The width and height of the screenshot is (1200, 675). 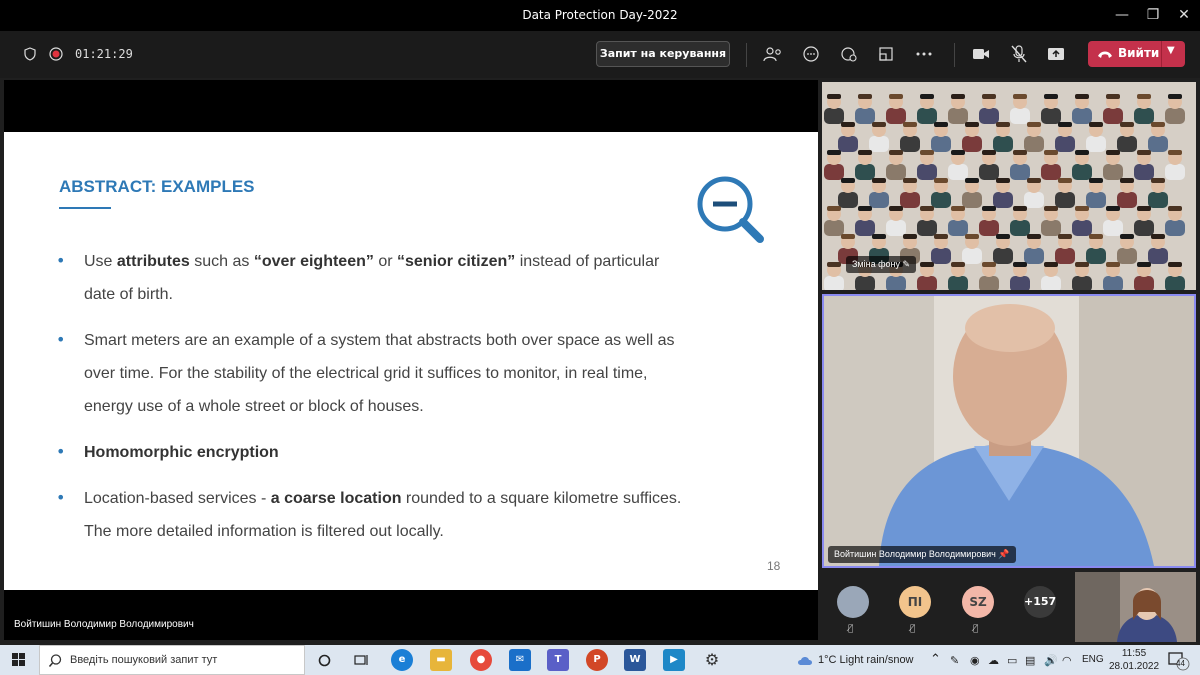 What do you see at coordinates (1153, 15) in the screenshot?
I see `restore-icon: ❐` at bounding box center [1153, 15].